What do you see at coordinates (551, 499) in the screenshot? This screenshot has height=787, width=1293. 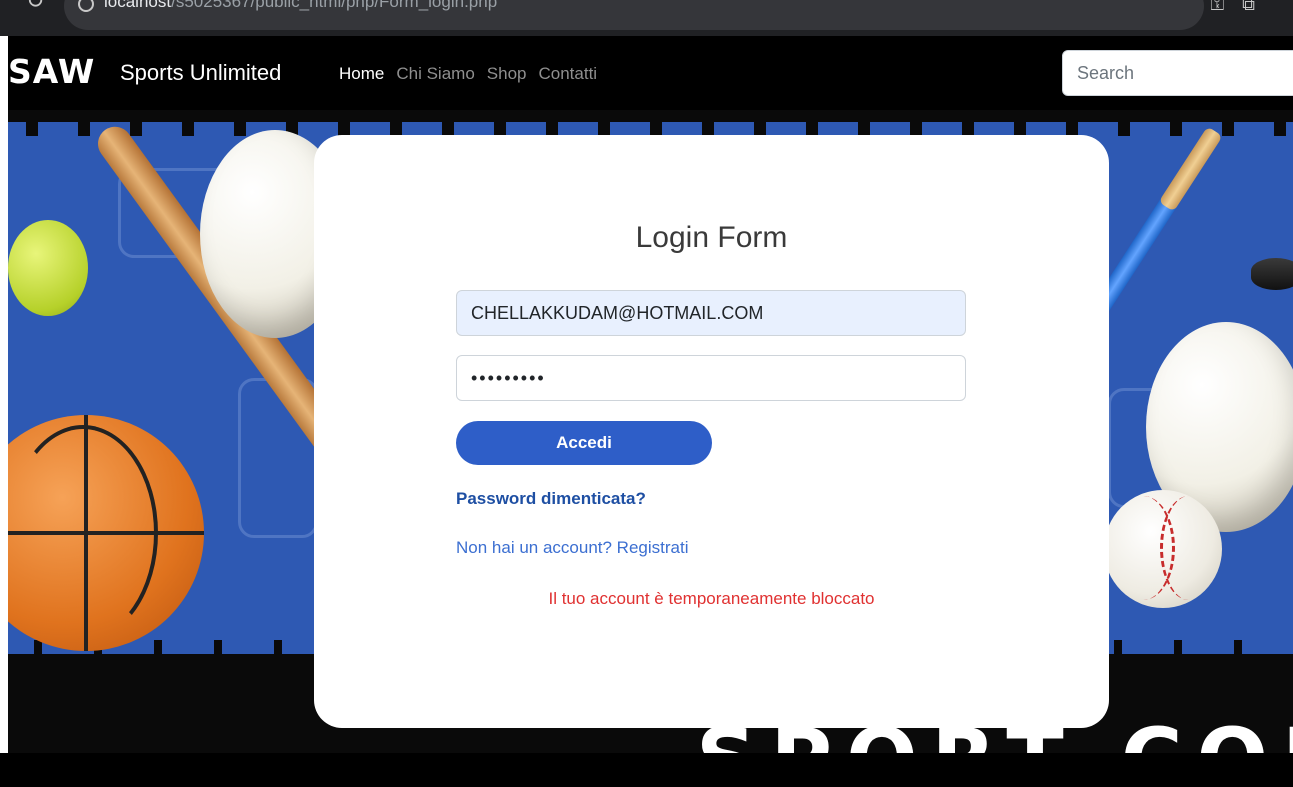 I see `forgot-password-link: Password dimenticata?` at bounding box center [551, 499].